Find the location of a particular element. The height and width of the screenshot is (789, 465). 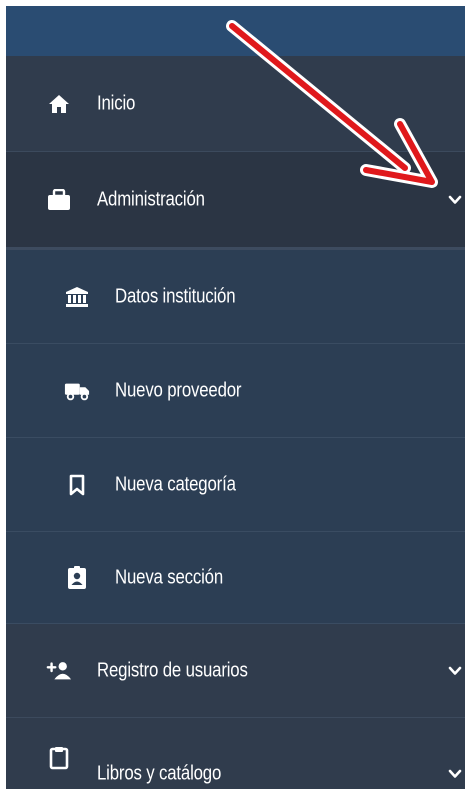

institution-icon is located at coordinates (77, 297).